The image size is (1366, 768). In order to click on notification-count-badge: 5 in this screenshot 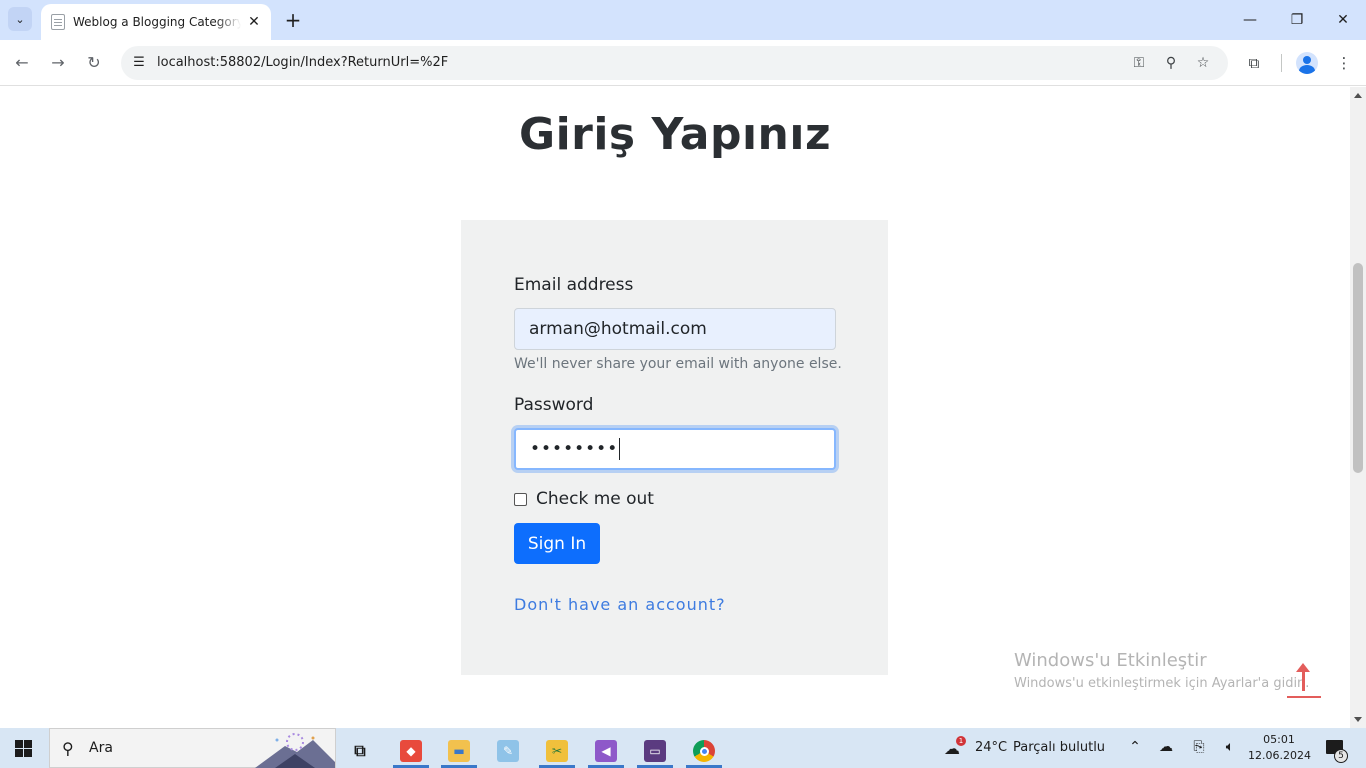, I will do `click(1341, 756)`.